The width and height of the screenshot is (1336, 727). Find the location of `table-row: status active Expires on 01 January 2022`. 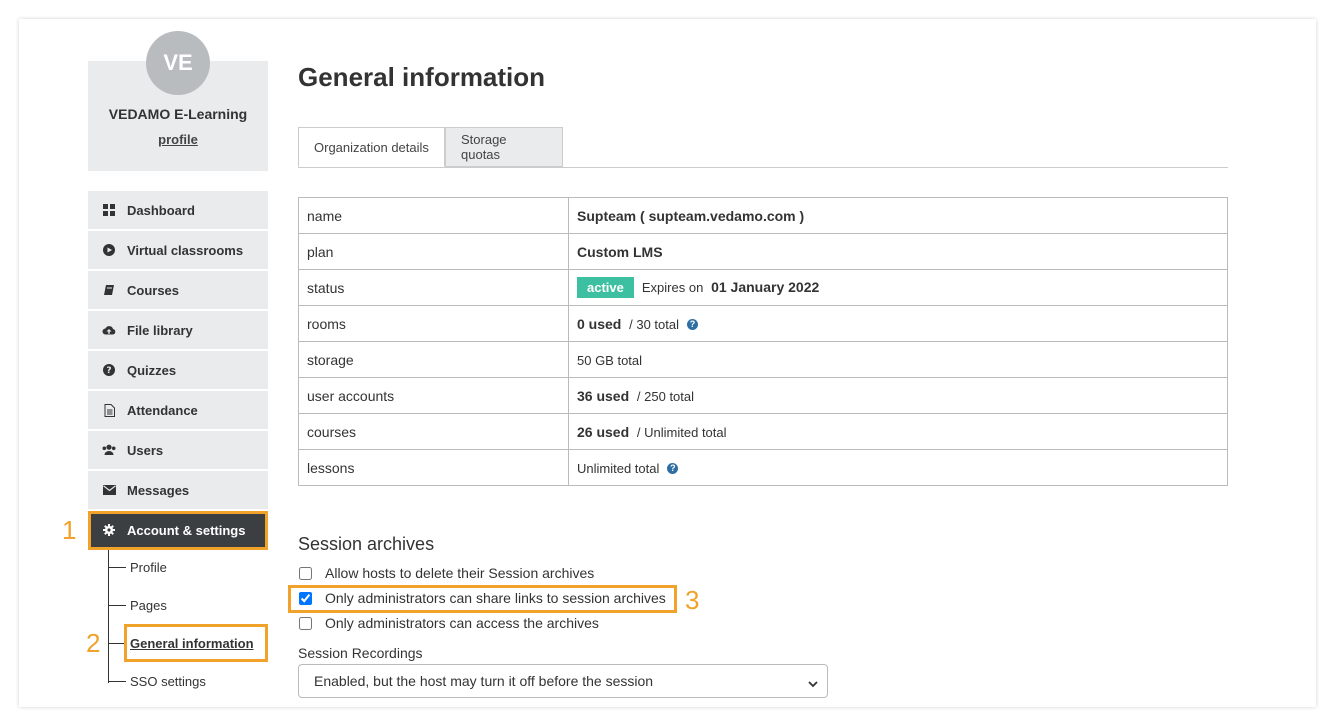

table-row: status active Expires on 01 January 2022 is located at coordinates (763, 287).